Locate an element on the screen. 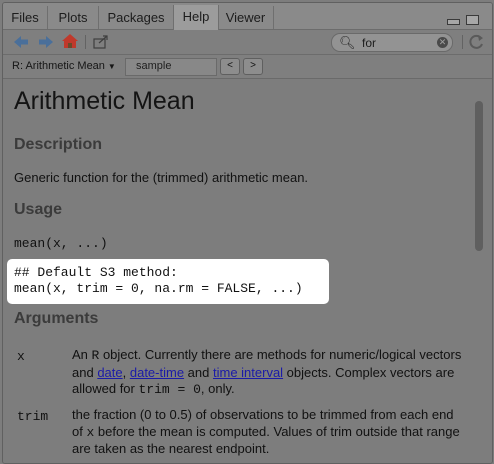  link-date: date is located at coordinates (109, 372).